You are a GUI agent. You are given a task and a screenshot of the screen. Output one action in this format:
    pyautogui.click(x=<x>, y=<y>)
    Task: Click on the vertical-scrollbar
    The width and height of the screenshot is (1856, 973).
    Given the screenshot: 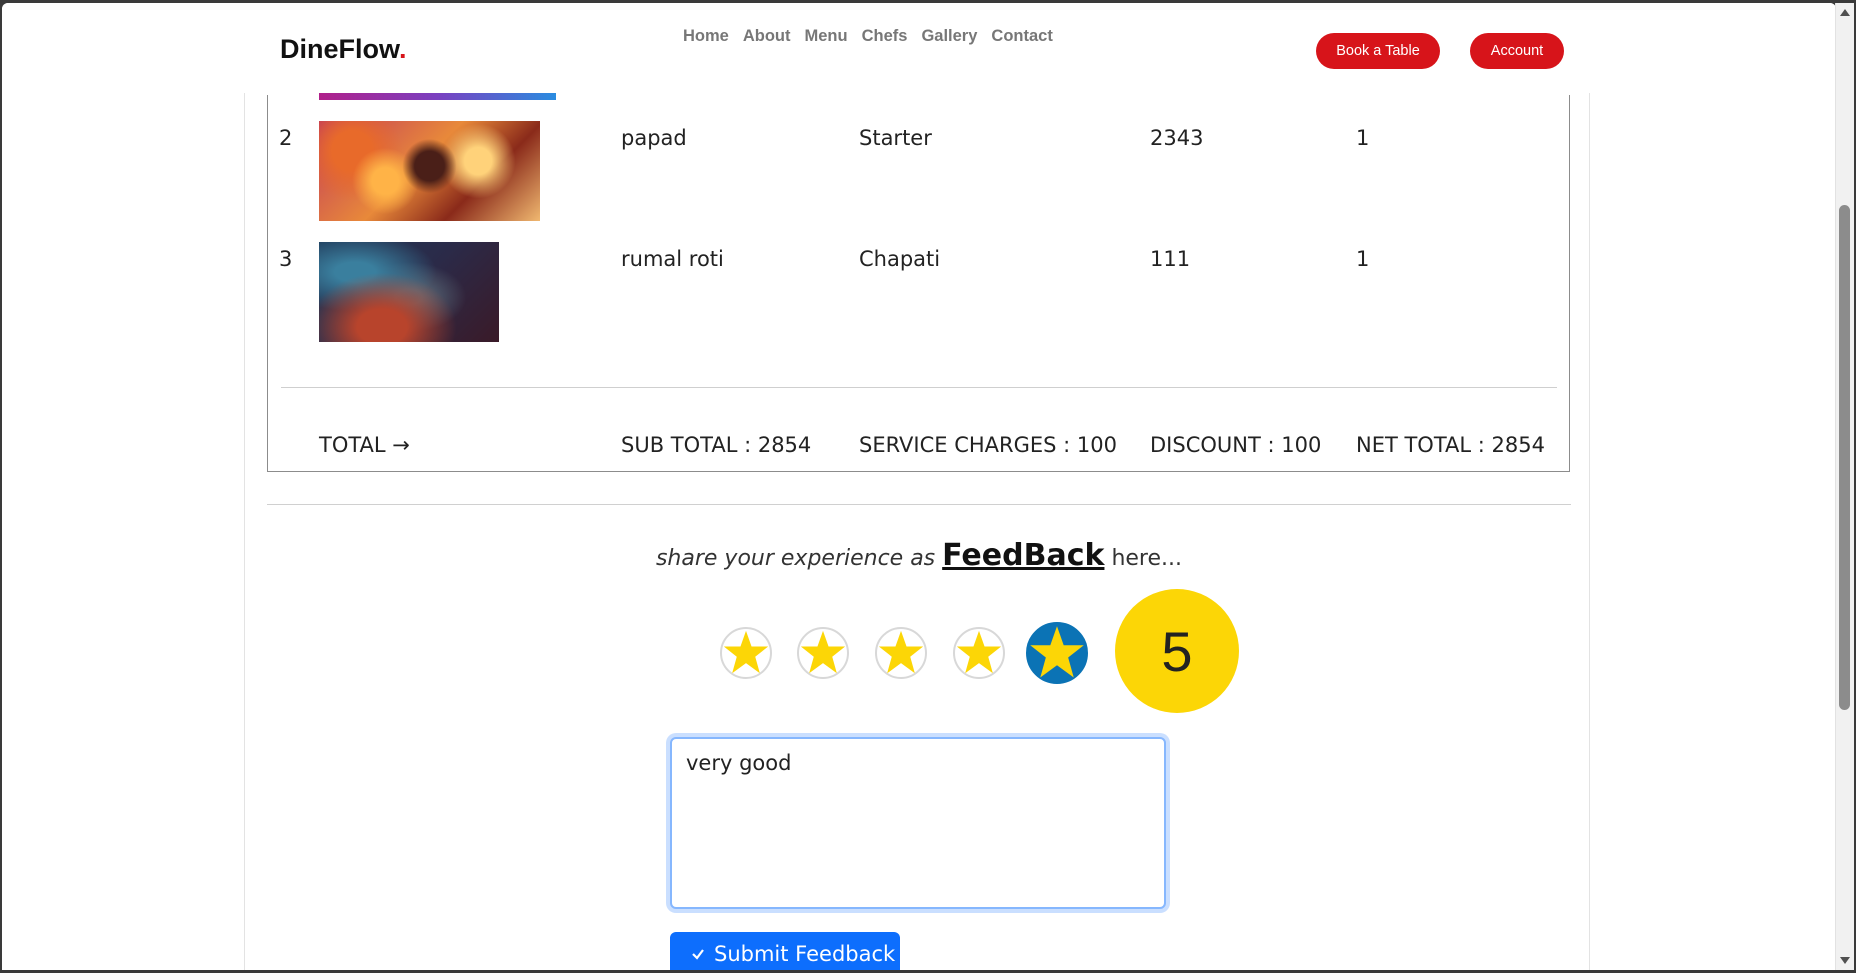 What is the action you would take?
    pyautogui.click(x=1844, y=486)
    